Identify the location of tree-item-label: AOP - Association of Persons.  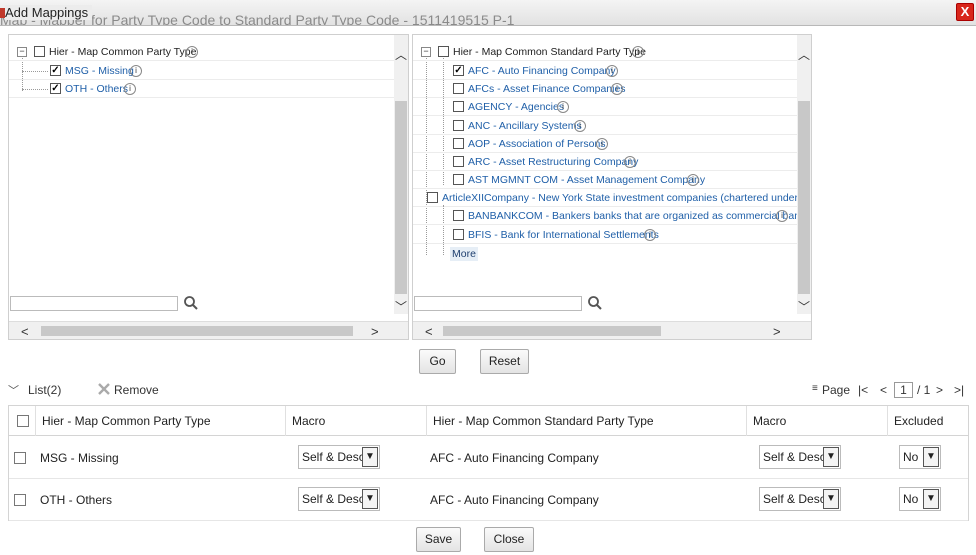
(537, 144).